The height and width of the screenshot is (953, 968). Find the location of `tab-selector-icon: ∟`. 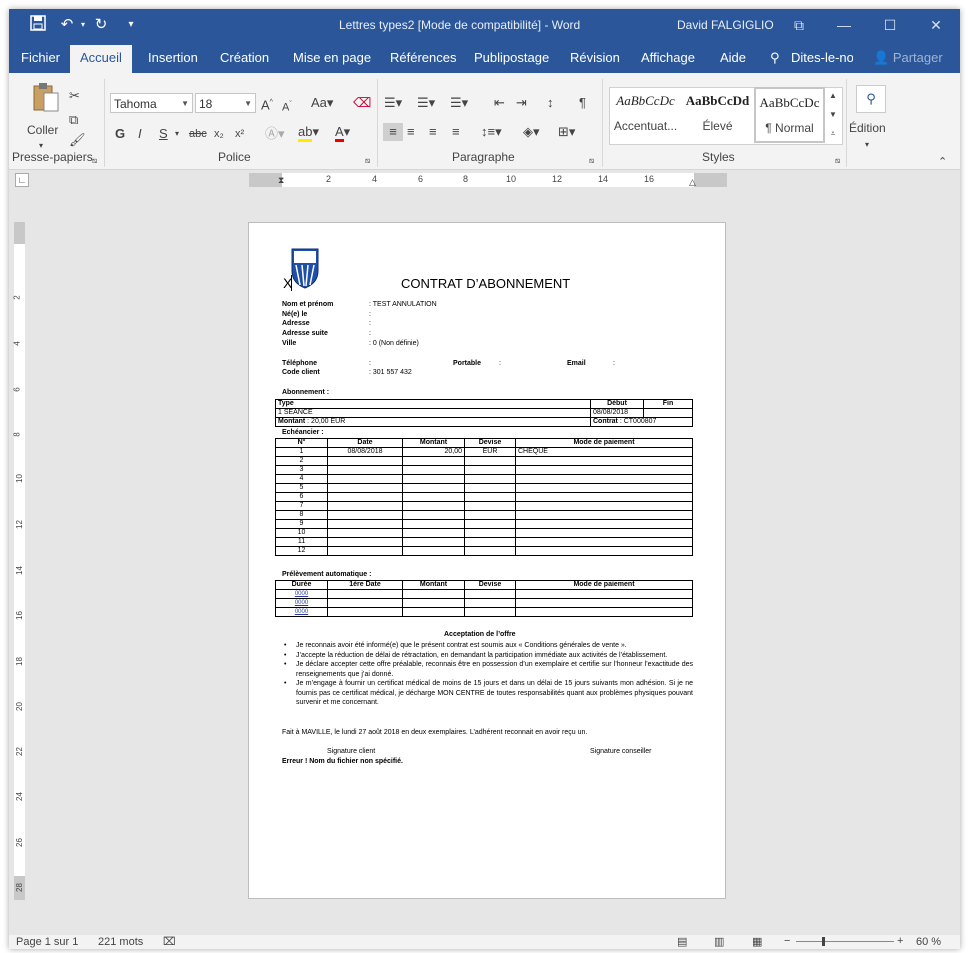

tab-selector-icon: ∟ is located at coordinates (22, 180).